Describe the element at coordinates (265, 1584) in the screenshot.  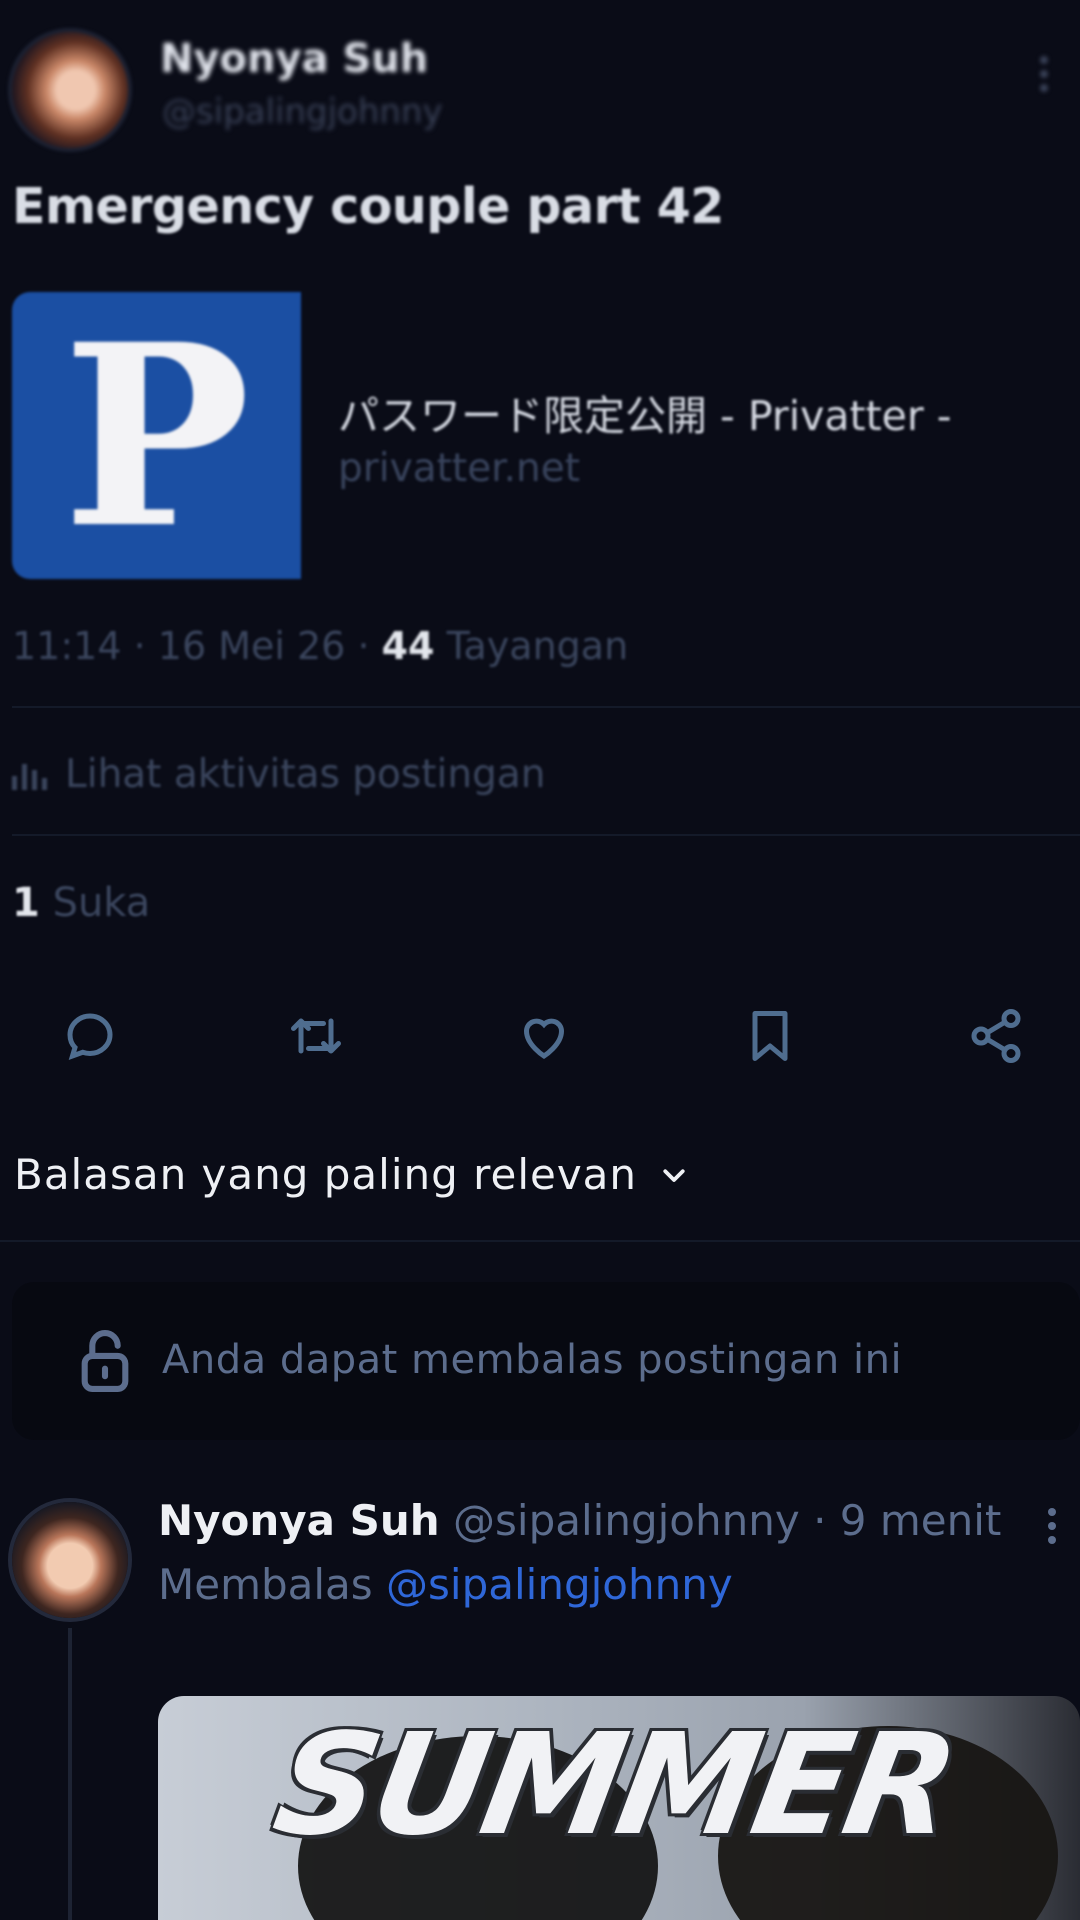
I see `replying-label: Membalas` at that location.